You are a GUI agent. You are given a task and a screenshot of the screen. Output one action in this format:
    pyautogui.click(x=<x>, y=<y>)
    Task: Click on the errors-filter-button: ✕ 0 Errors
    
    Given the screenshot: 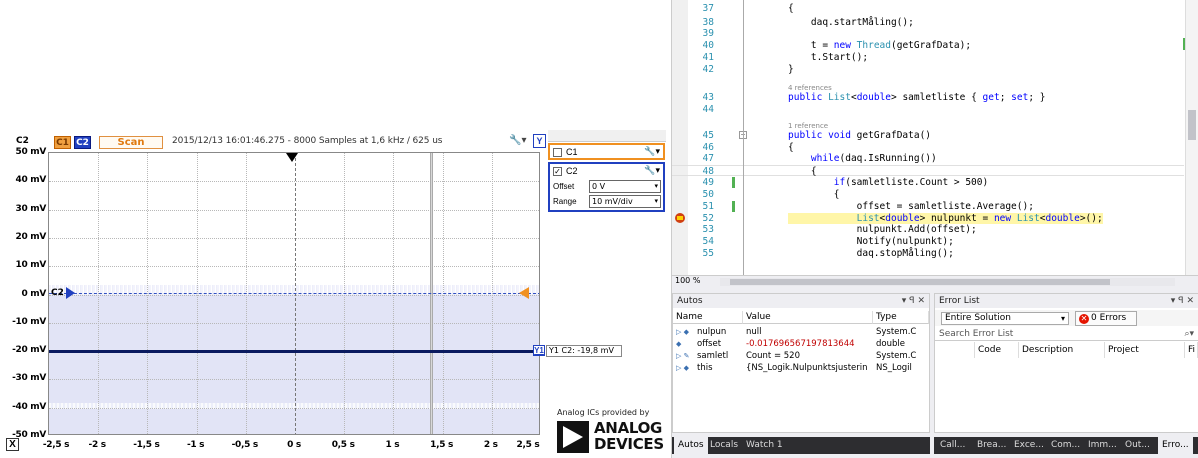 What is the action you would take?
    pyautogui.click(x=1106, y=318)
    